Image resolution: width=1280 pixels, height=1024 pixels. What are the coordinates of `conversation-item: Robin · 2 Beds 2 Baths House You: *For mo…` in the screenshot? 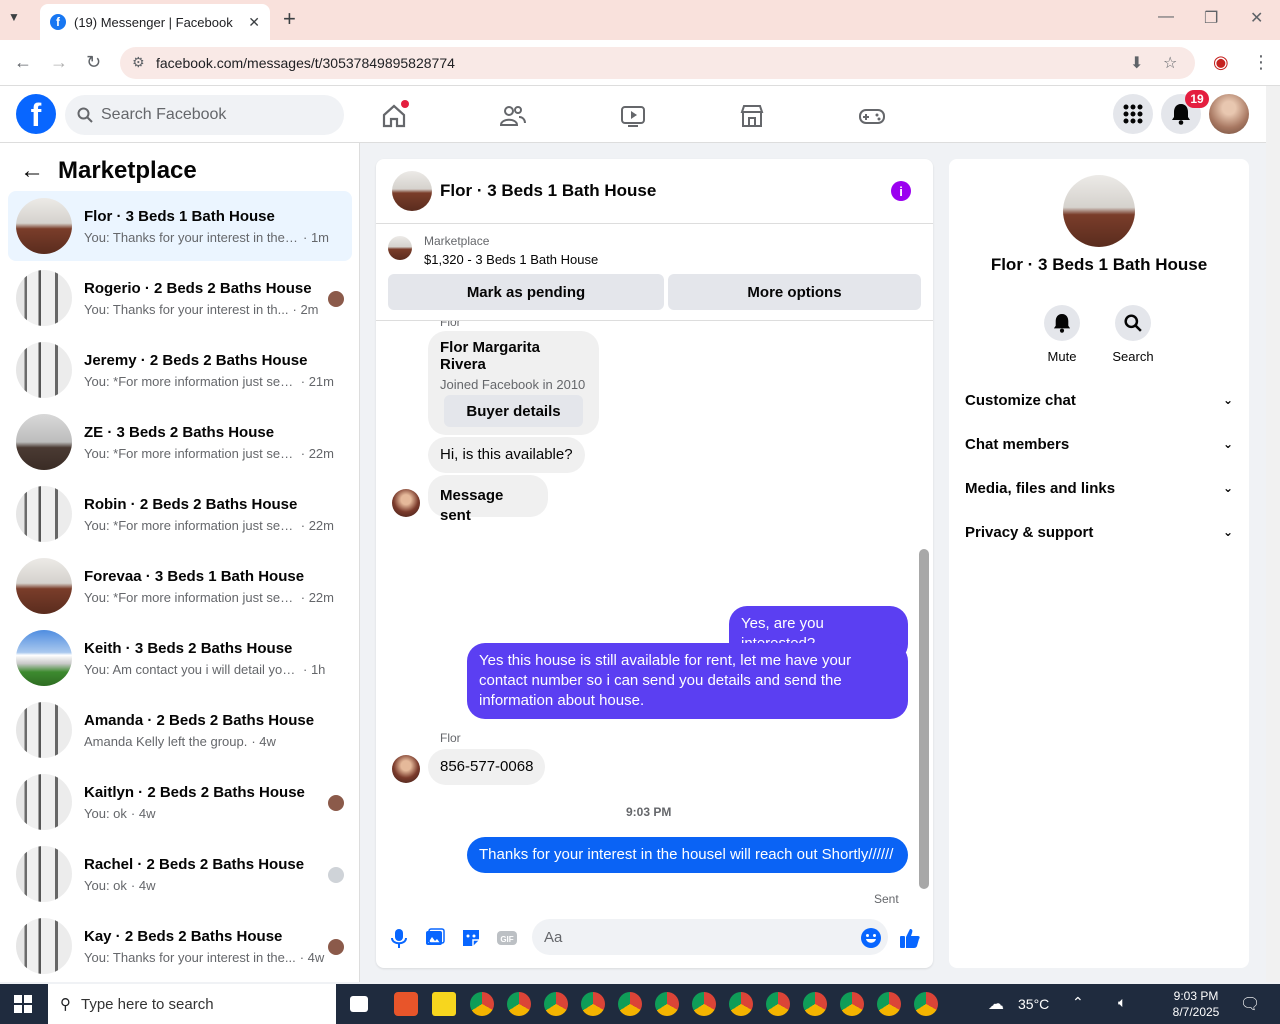 It's located at (180, 514).